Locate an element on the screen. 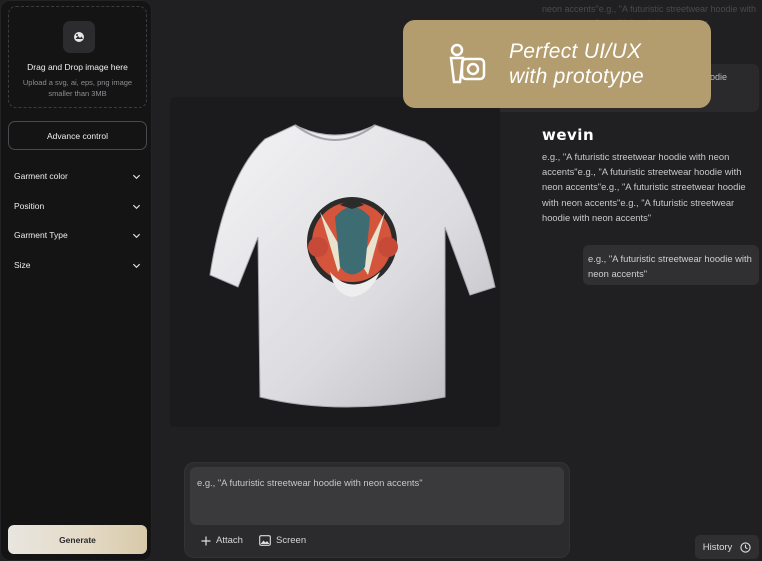 The width and height of the screenshot is (762, 561). prompt-composer: Attach Screen is located at coordinates (377, 510).